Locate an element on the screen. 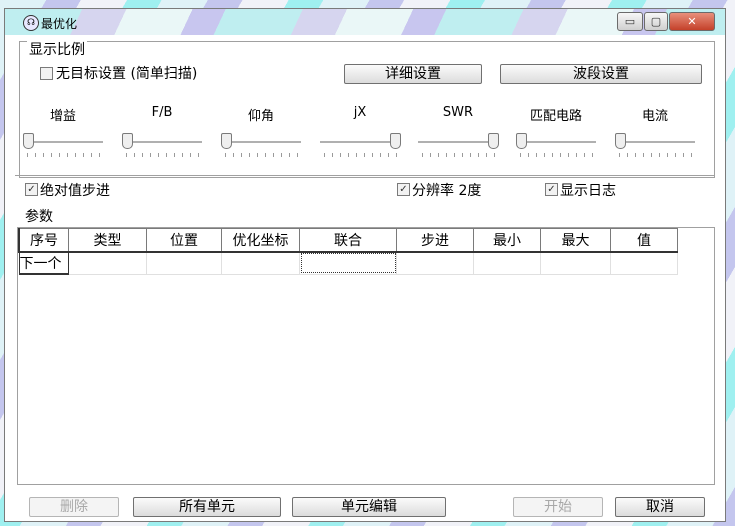 The width and height of the screenshot is (735, 526). params-table: 序号 类型 位置 优化坐标 联合 步进 最小 最大 值 下一个 is located at coordinates (348, 251).